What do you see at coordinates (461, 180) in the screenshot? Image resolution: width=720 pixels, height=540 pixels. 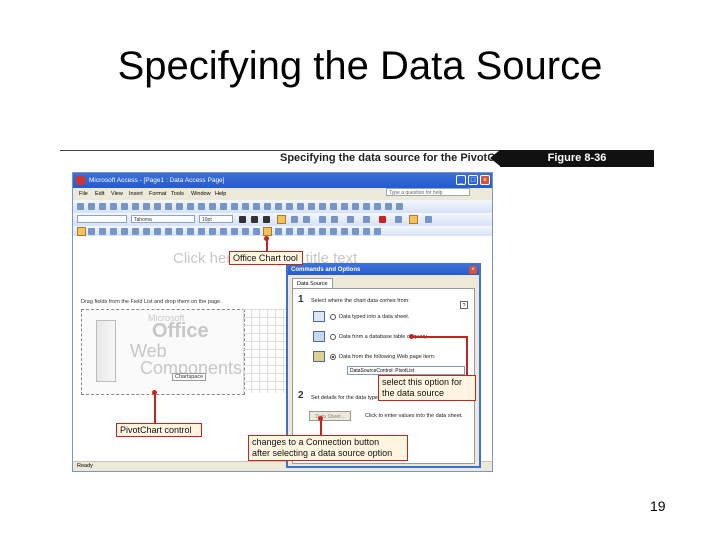 I see `minimize-button: _` at bounding box center [461, 180].